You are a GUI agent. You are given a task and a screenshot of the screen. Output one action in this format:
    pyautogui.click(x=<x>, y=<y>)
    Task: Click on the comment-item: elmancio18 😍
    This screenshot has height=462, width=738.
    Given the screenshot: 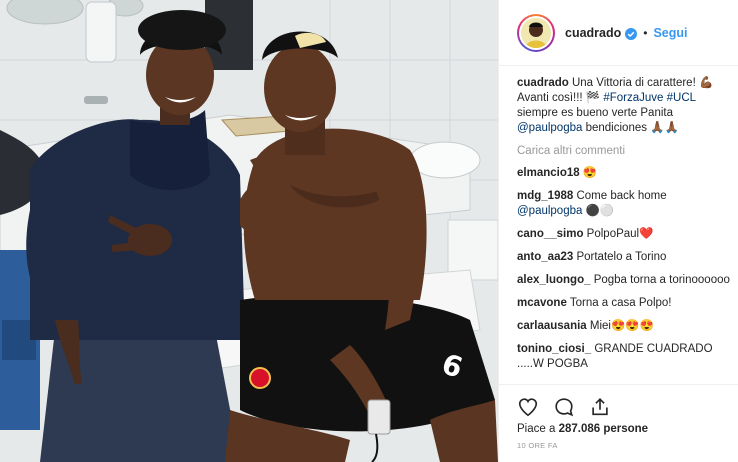 What is the action you would take?
    pyautogui.click(x=624, y=173)
    